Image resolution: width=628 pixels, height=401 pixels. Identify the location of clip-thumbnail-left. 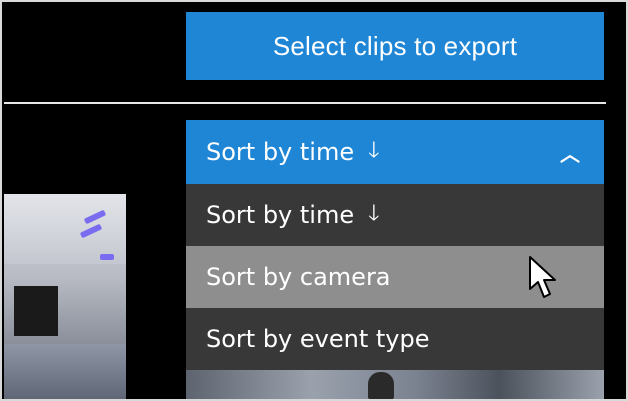
(65, 296).